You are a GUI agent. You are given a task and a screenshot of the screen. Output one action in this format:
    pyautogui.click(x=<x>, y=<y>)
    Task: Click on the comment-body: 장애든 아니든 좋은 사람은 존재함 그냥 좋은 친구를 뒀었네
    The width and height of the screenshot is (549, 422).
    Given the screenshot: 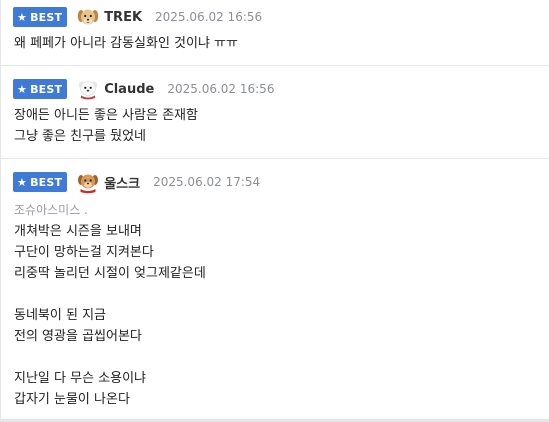 What is the action you would take?
    pyautogui.click(x=275, y=126)
    